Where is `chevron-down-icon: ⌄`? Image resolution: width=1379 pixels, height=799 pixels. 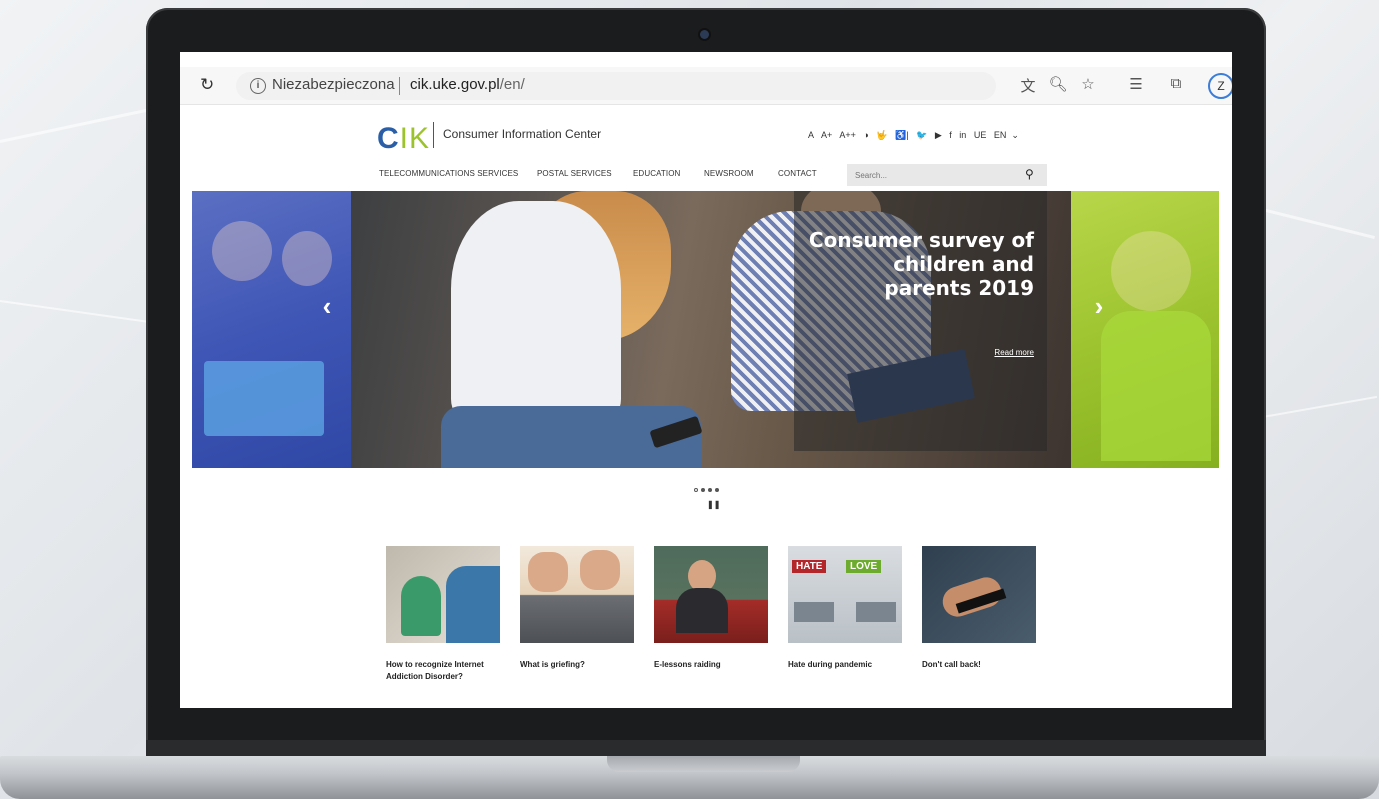
chevron-down-icon: ⌄ is located at coordinates (1015, 135).